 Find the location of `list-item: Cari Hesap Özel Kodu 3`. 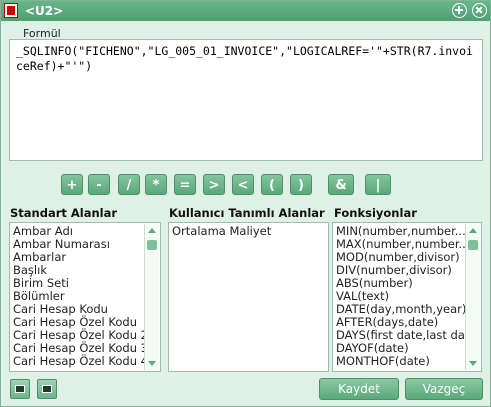

list-item: Cari Hesap Özel Kodu 3 is located at coordinates (80, 348).